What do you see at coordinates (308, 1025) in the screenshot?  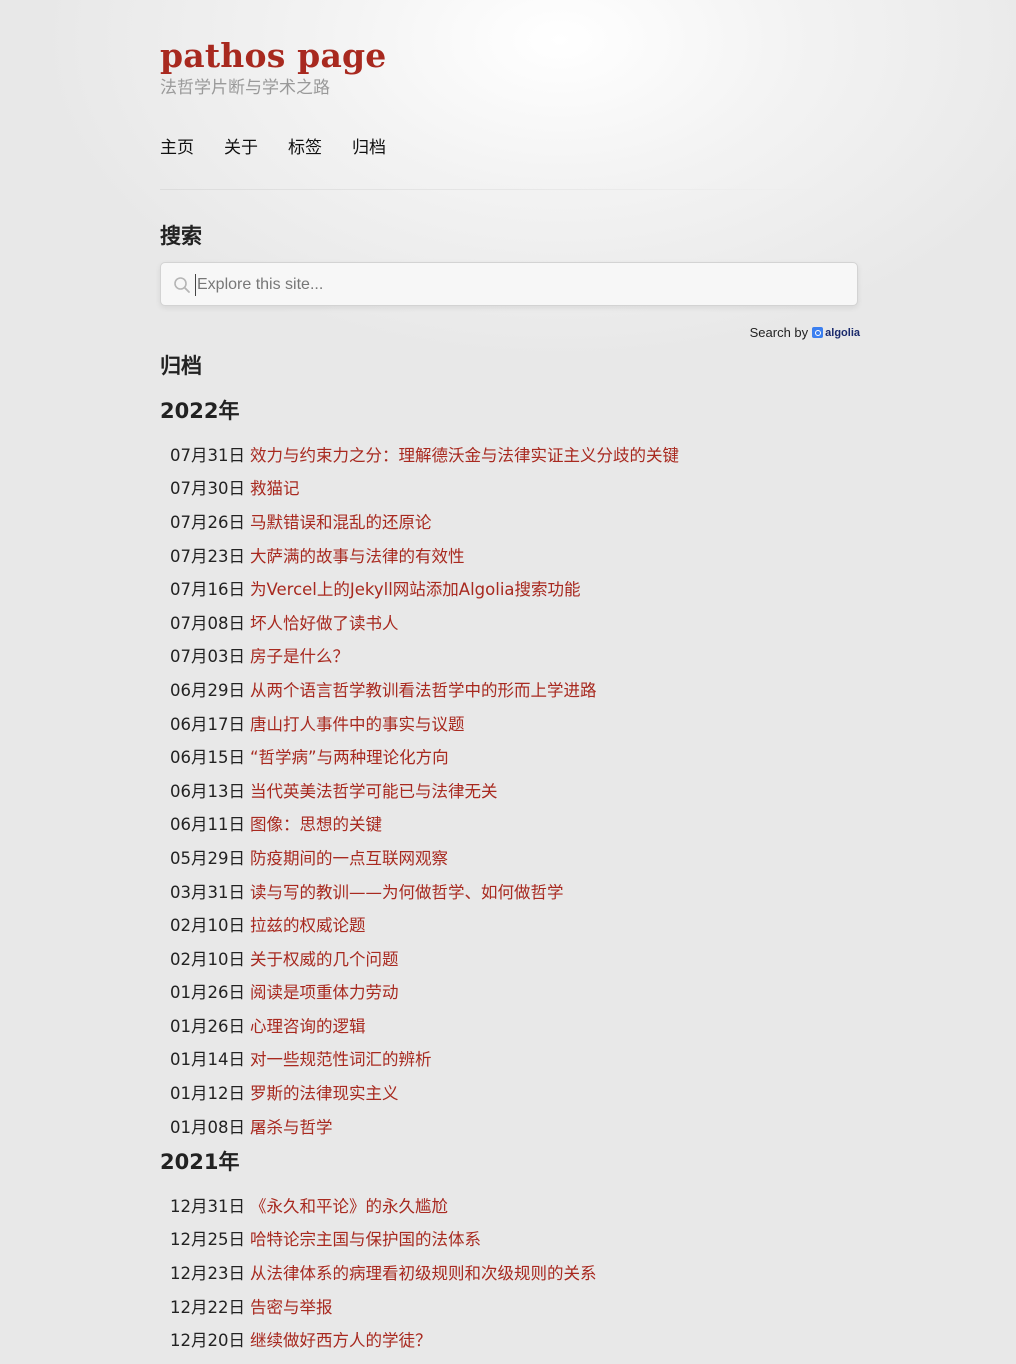 I see `post-link: 心理咨询的逻辑` at bounding box center [308, 1025].